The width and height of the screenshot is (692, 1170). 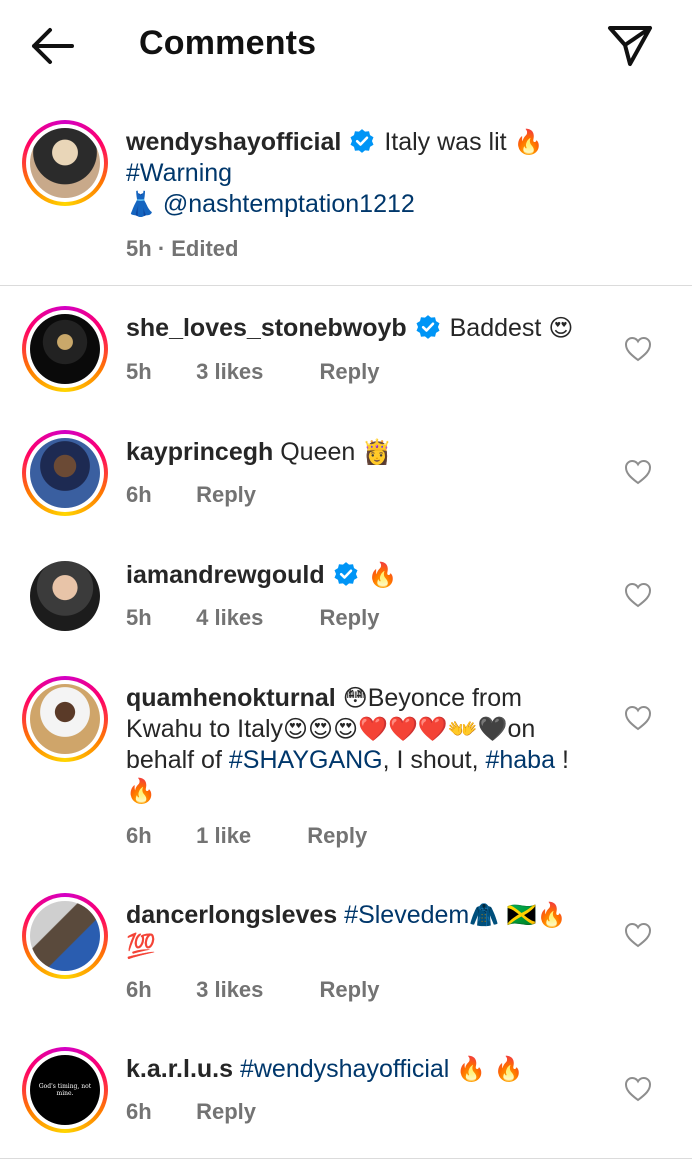 I want to click on likes-count: 1 like, so click(x=223, y=836).